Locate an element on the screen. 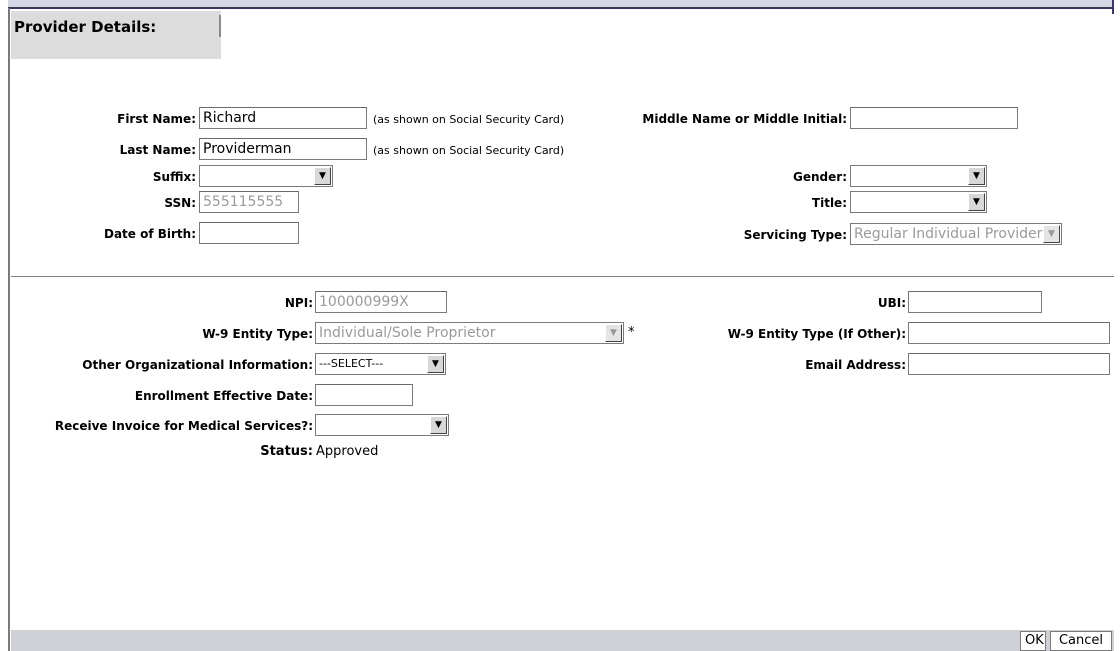 The height and width of the screenshot is (651, 1120). enrollment-date-label: Enrollment Effective Date: is located at coordinates (223, 396).